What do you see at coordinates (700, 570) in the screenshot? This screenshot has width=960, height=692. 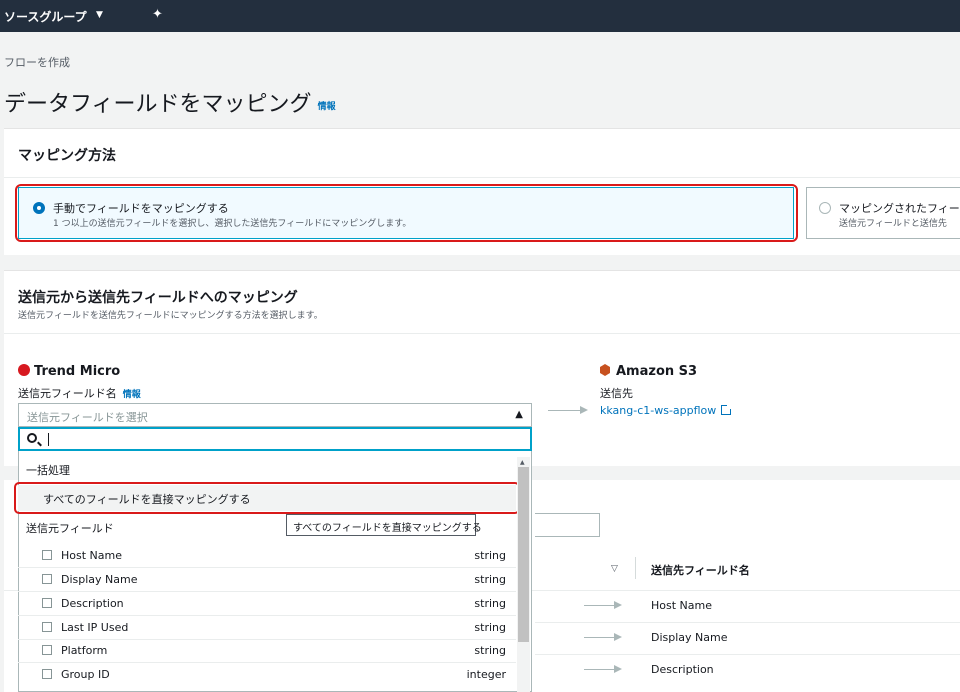 I see `dest-field-column-header: 送信先フィールド名` at bounding box center [700, 570].